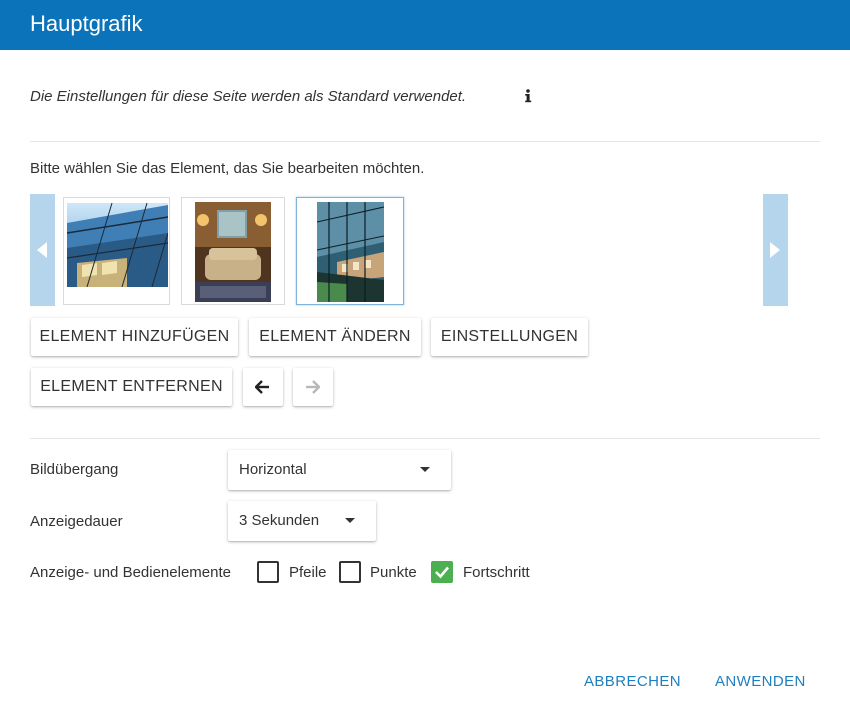 The width and height of the screenshot is (850, 708). Describe the element at coordinates (76, 521) in the screenshot. I see `duration-label: Anzeigedauer` at that location.